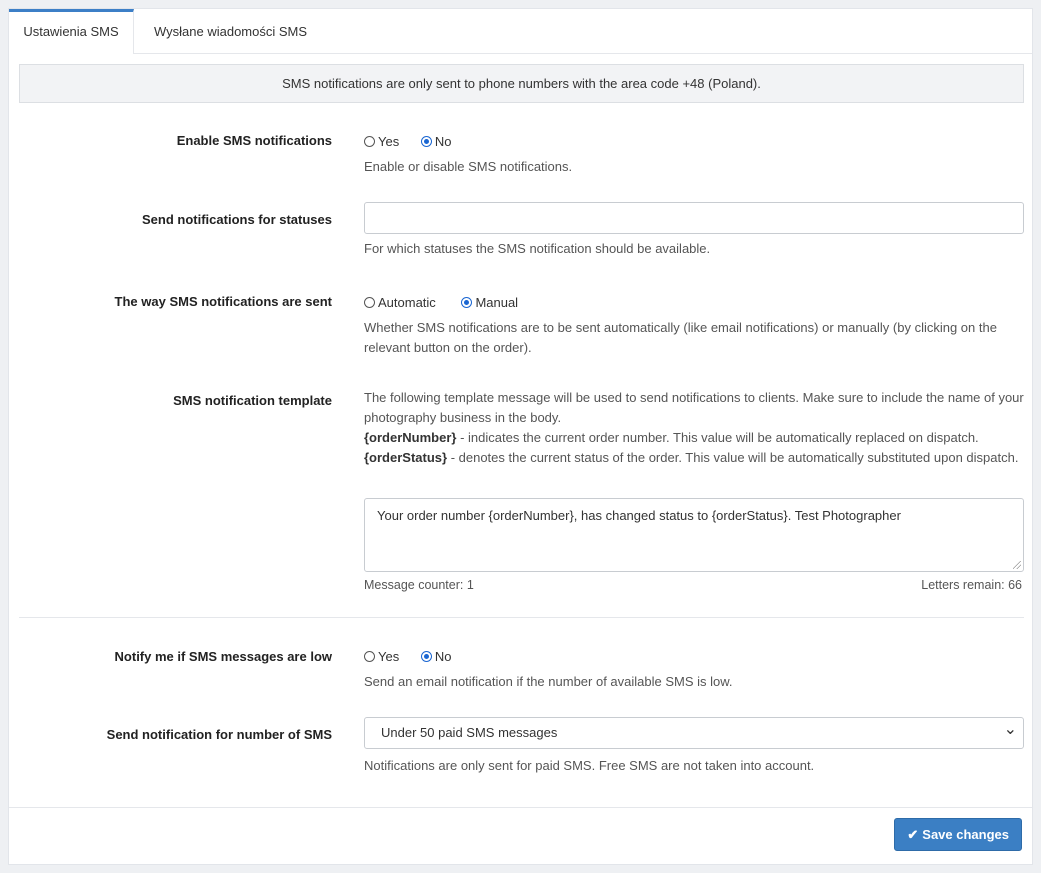 The image size is (1041, 873). Describe the element at coordinates (407, 302) in the screenshot. I see `radio-label: Automatic` at that location.